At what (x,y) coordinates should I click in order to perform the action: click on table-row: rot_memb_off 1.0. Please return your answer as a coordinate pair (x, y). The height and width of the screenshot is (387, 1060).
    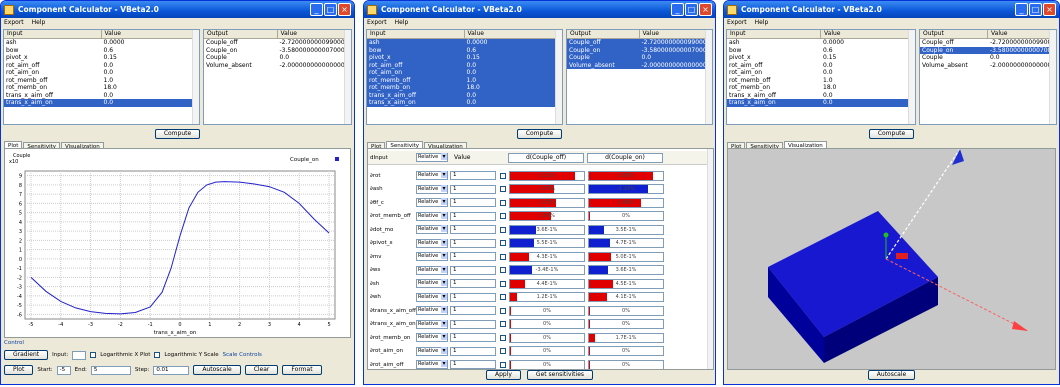
    Looking at the image, I should click on (464, 80).